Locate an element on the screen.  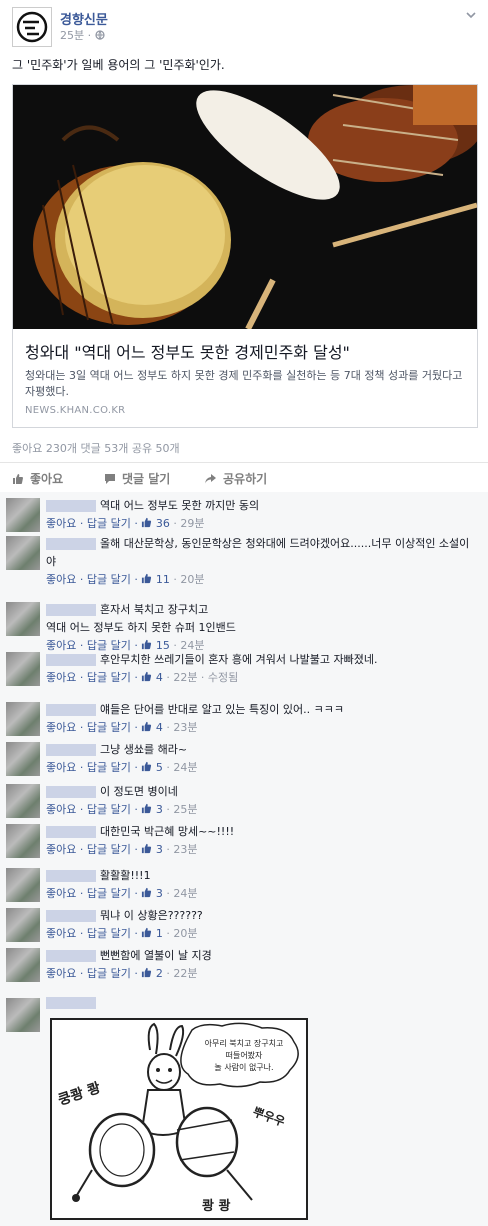
cartoon-sfx-right: 뿌우우 is located at coordinates (269, 1117).